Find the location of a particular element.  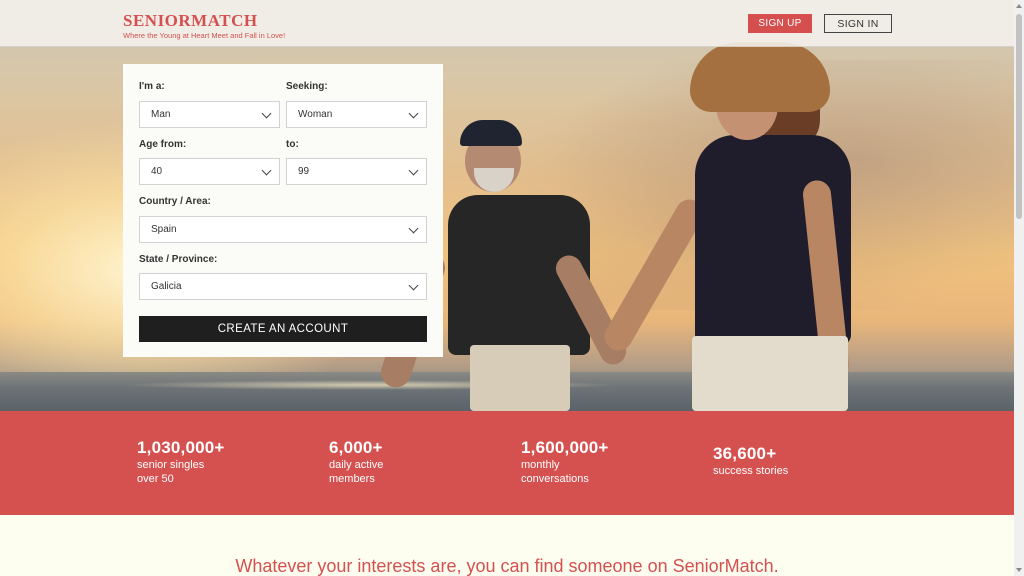

stat-item: 6,000+ daily active members is located at coordinates (364, 462).